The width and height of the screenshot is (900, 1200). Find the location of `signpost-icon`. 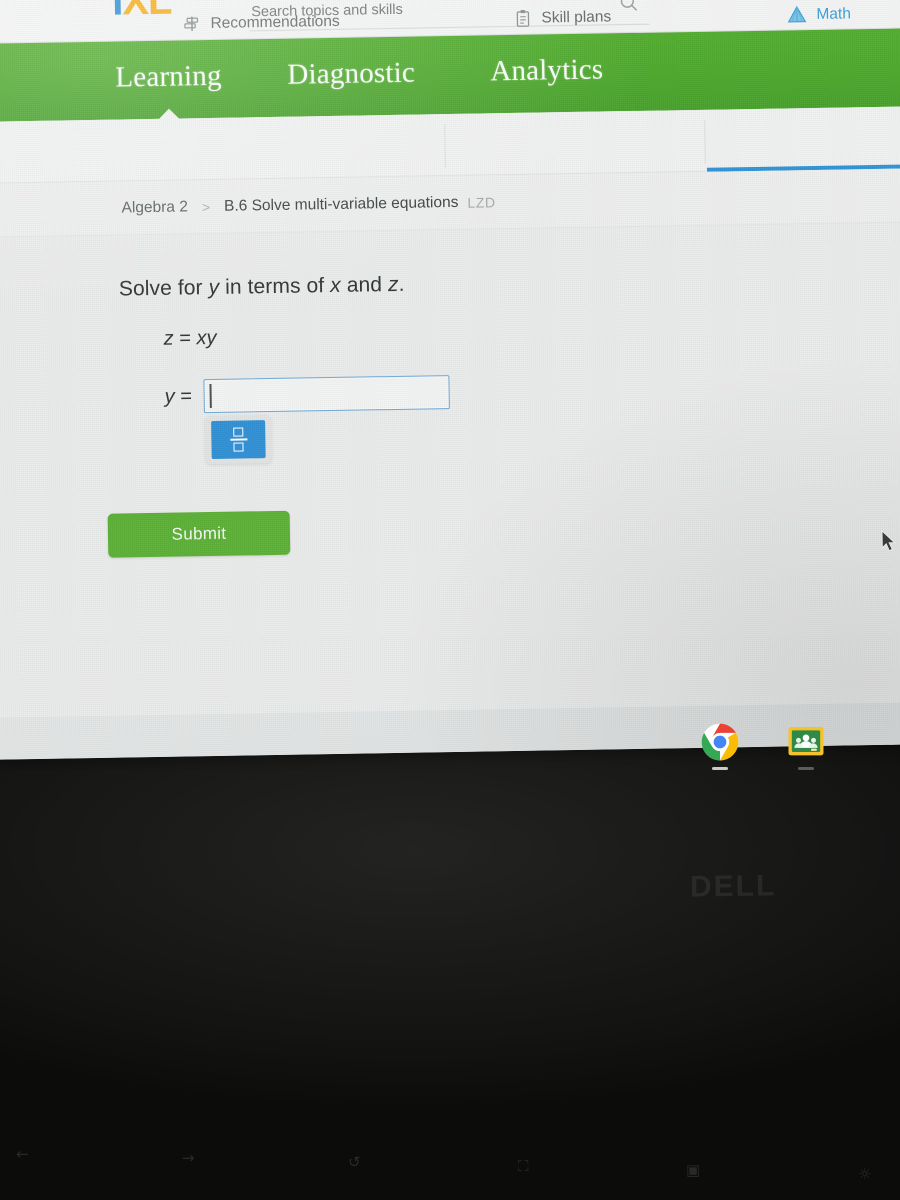

signpost-icon is located at coordinates (191, 23).